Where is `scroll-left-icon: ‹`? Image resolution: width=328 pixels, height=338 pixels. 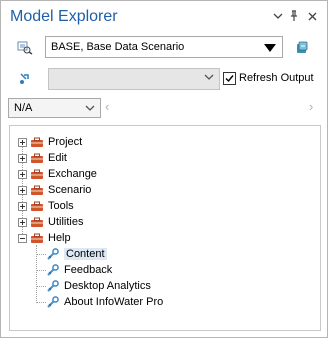 scroll-left-icon: ‹ is located at coordinates (107, 106).